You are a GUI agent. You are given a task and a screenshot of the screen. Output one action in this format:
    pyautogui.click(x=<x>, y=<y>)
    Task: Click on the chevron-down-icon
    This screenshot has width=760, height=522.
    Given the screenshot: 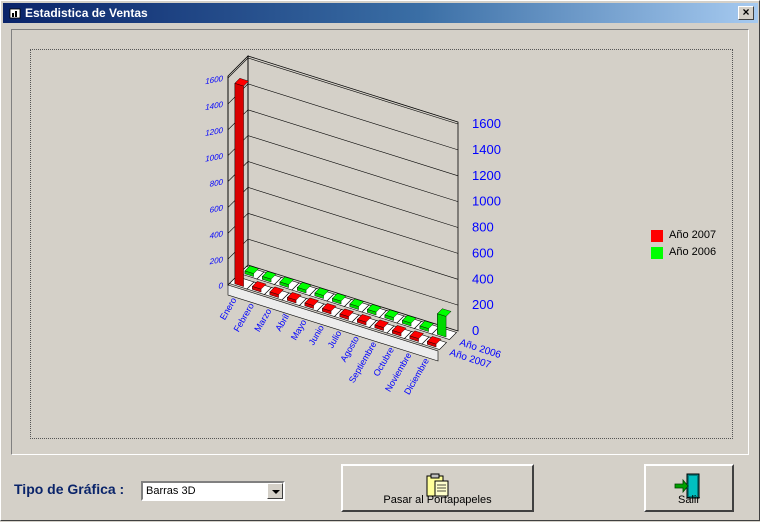 What is the action you would take?
    pyautogui.click(x=275, y=491)
    